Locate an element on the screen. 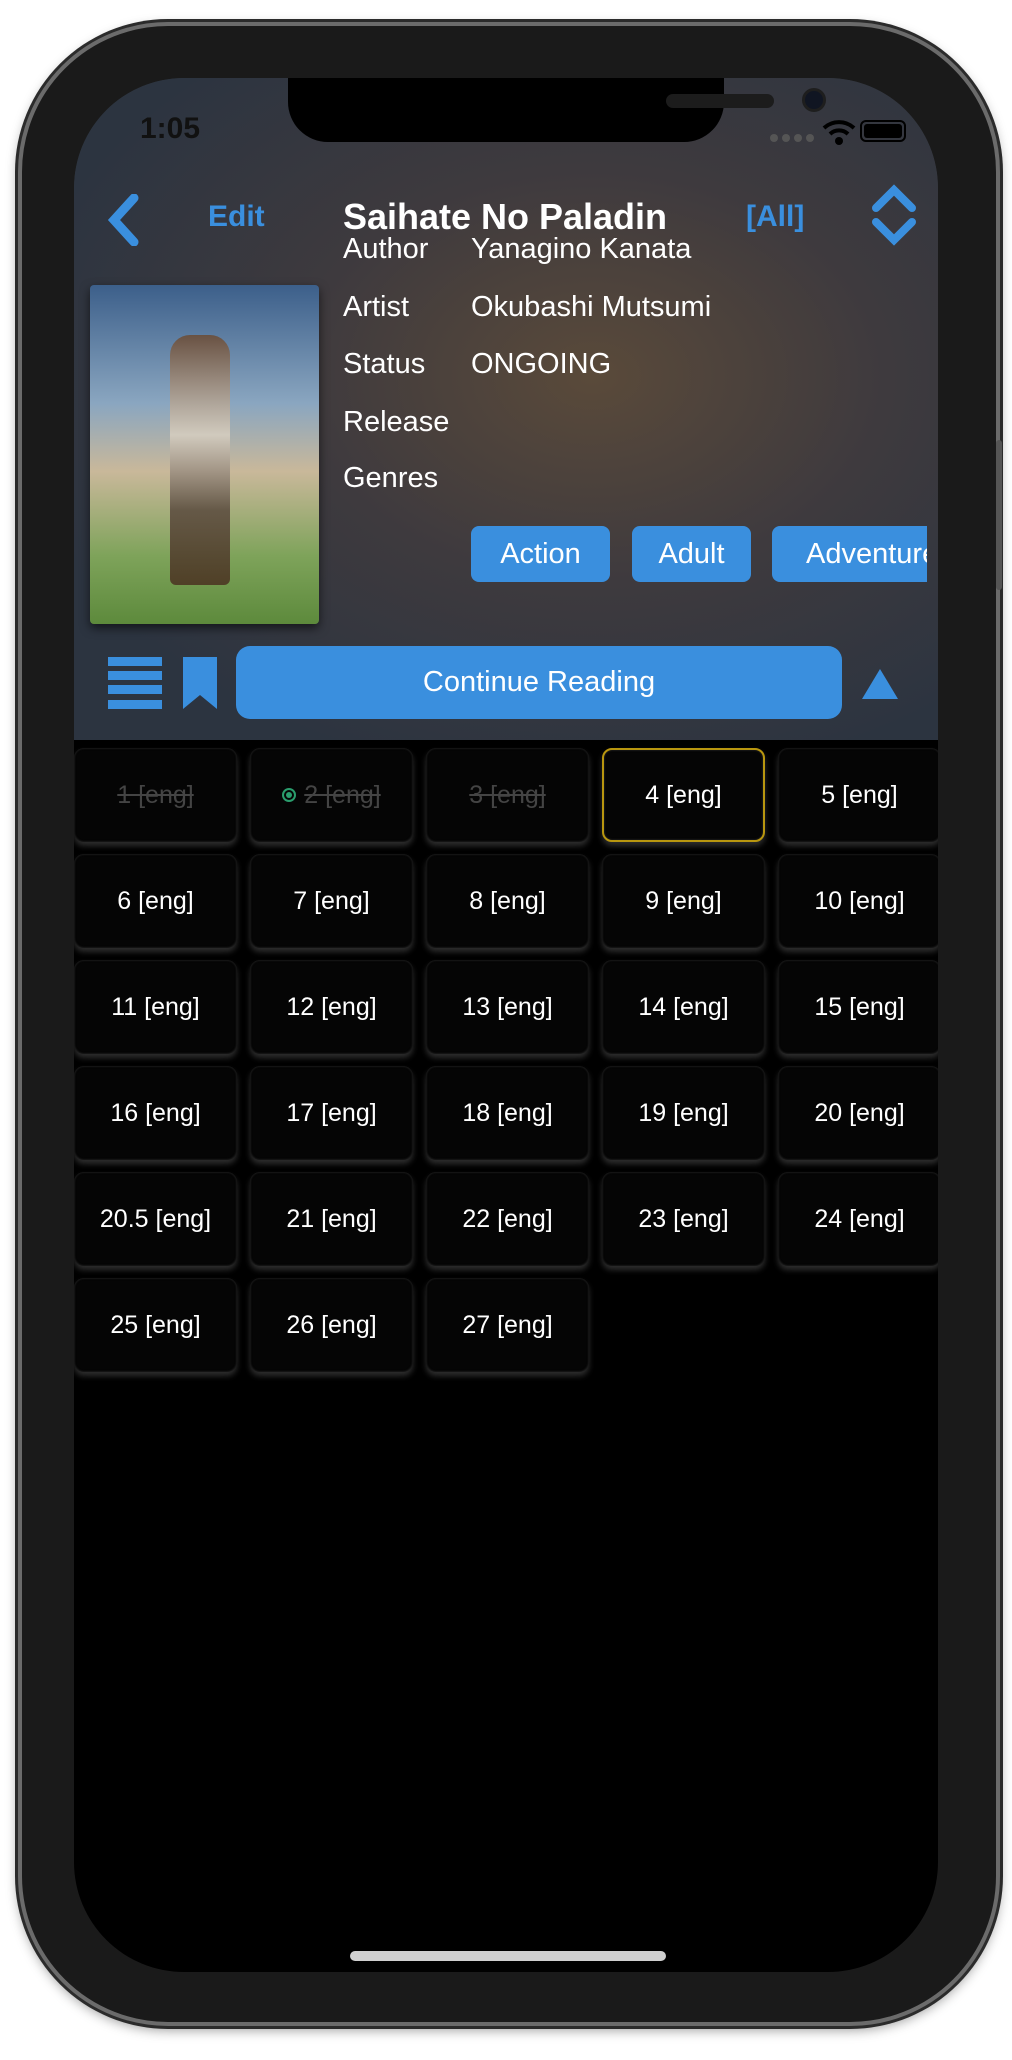 The height and width of the screenshot is (2060, 1012). chapter-label: 10 [eng] is located at coordinates (859, 900).